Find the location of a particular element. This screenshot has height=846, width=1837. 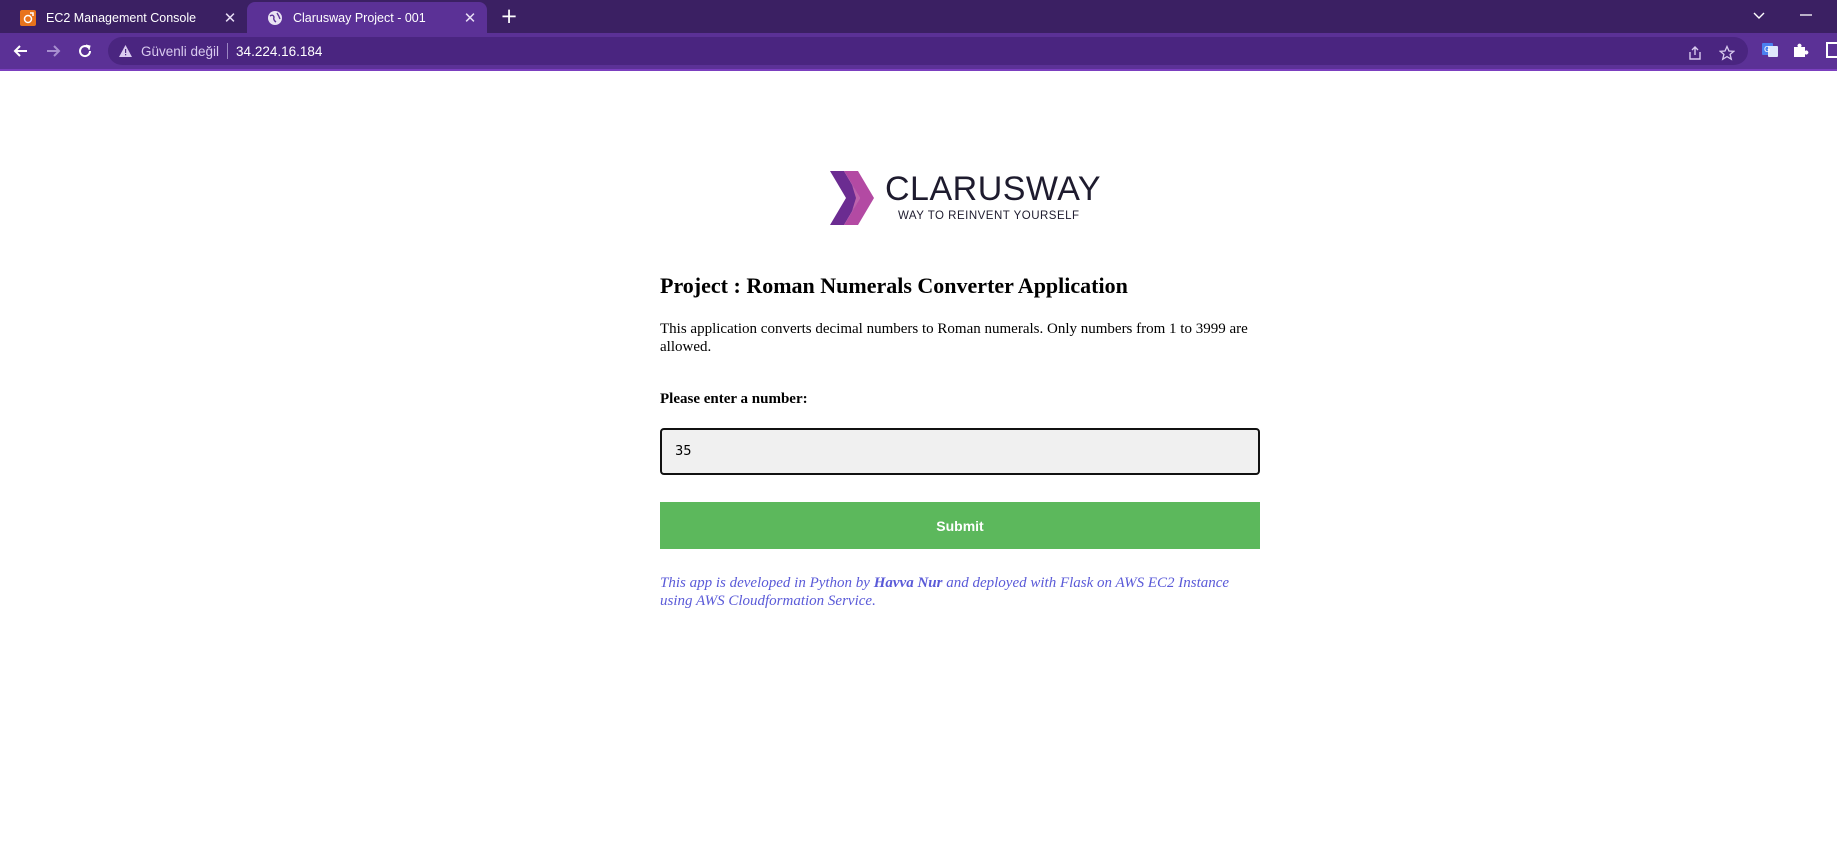

submit-button: Submit is located at coordinates (960, 525).